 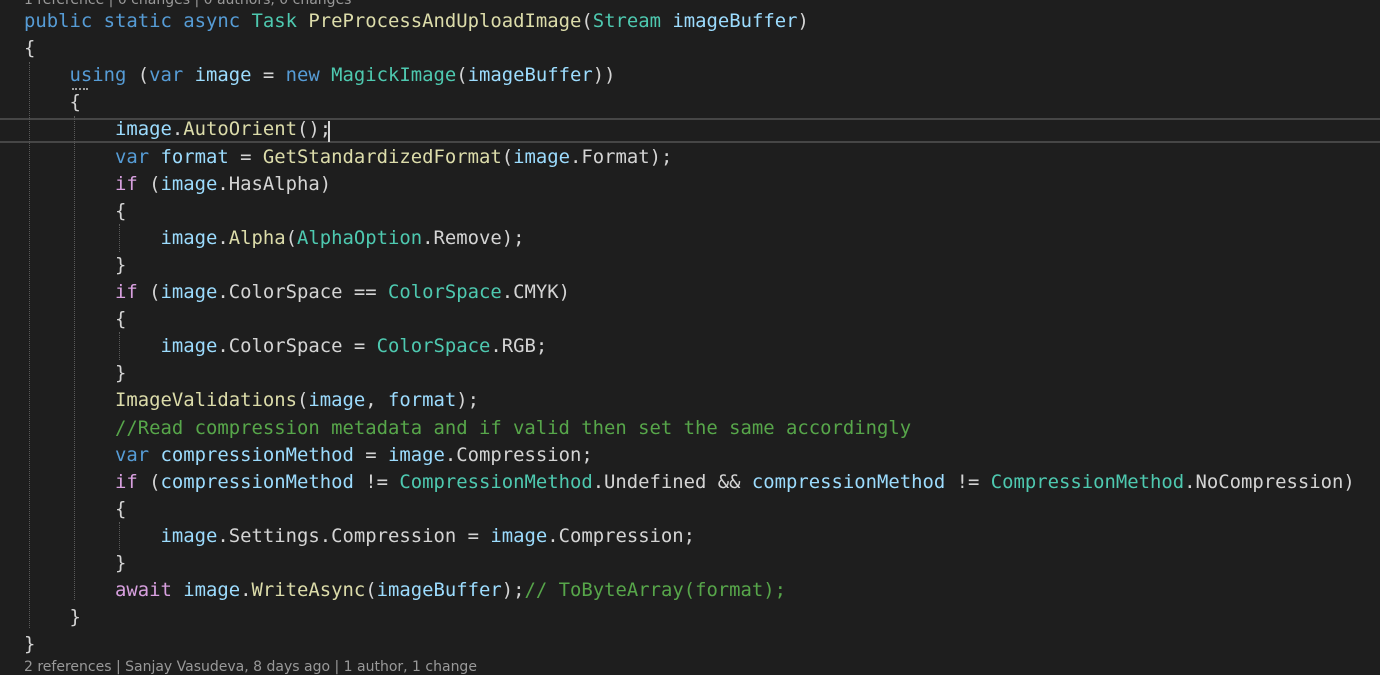 I want to click on code-token: .Remove);, so click(x=473, y=237).